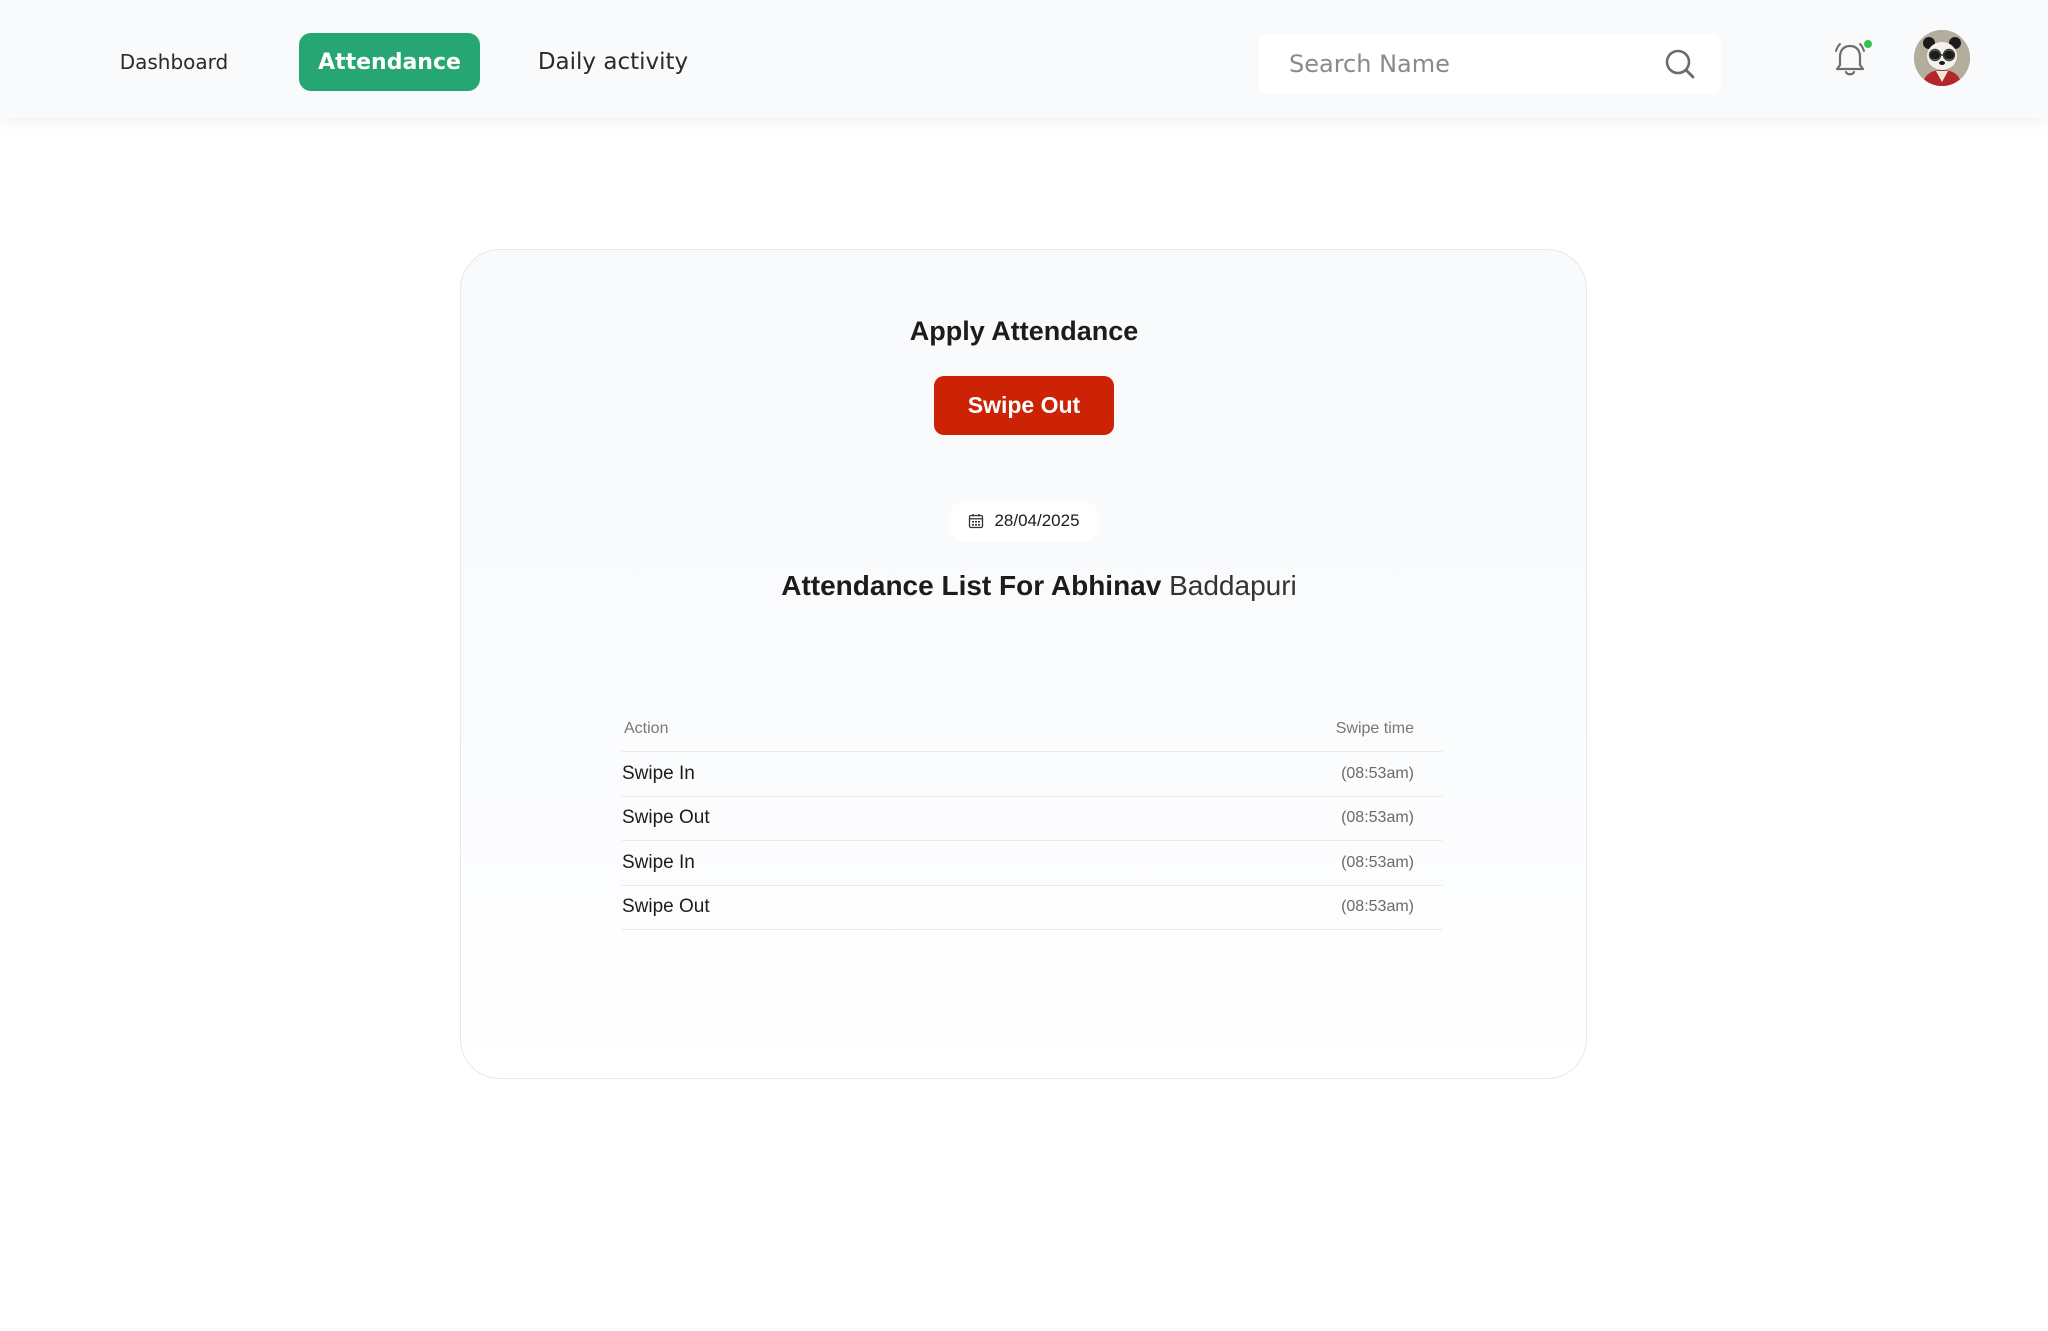  Describe the element at coordinates (971, 585) in the screenshot. I see `list-title-prefix: Attendance List For Abhinav` at that location.